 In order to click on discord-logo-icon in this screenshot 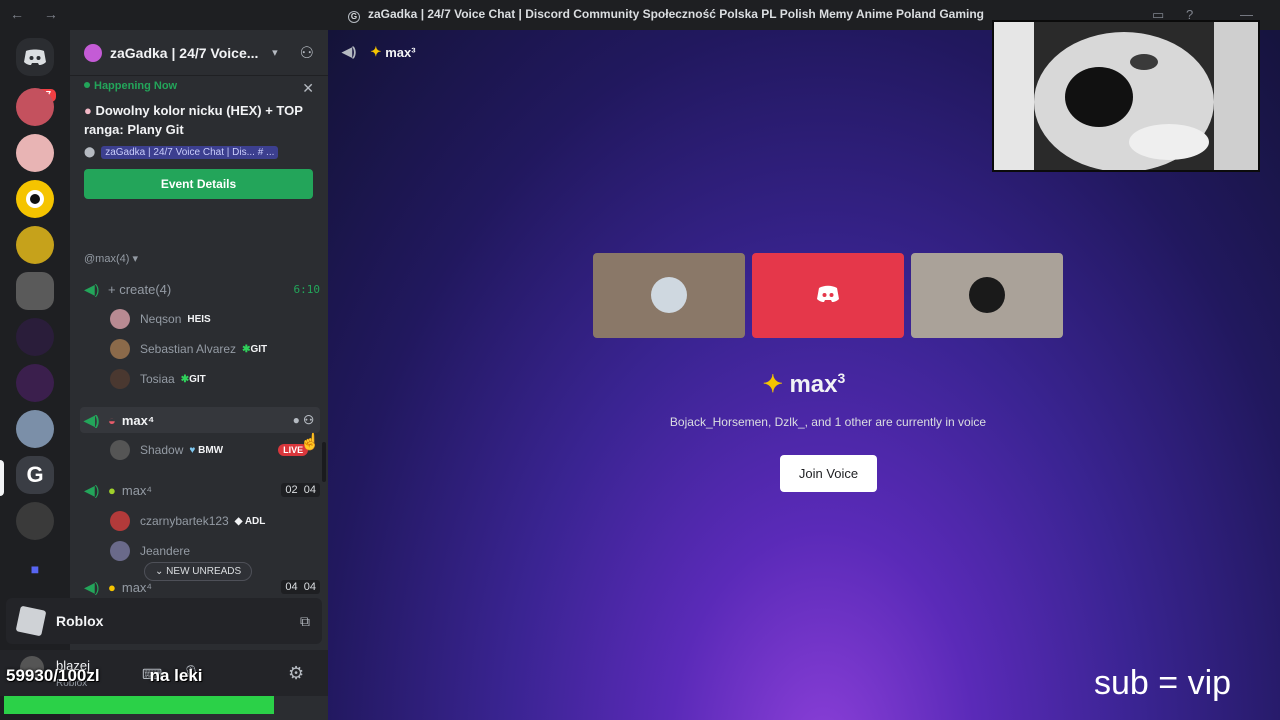, I will do `click(828, 293)`.